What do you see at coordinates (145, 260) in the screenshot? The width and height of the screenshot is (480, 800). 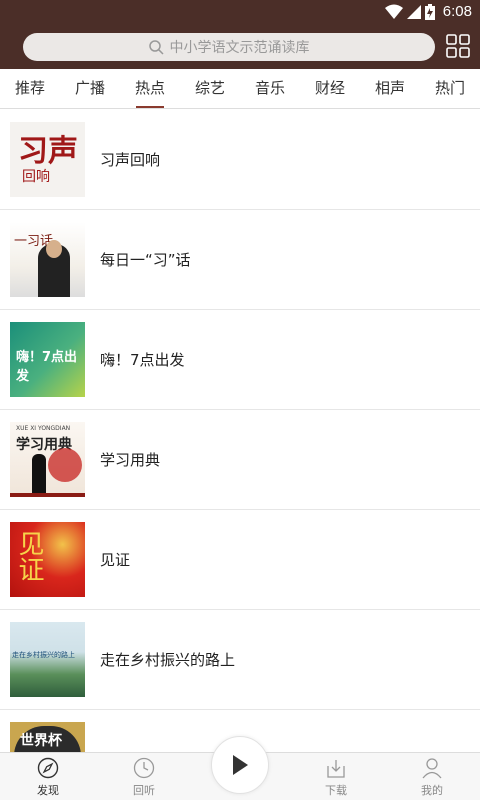 I see `program-title: 每日一“习”话` at bounding box center [145, 260].